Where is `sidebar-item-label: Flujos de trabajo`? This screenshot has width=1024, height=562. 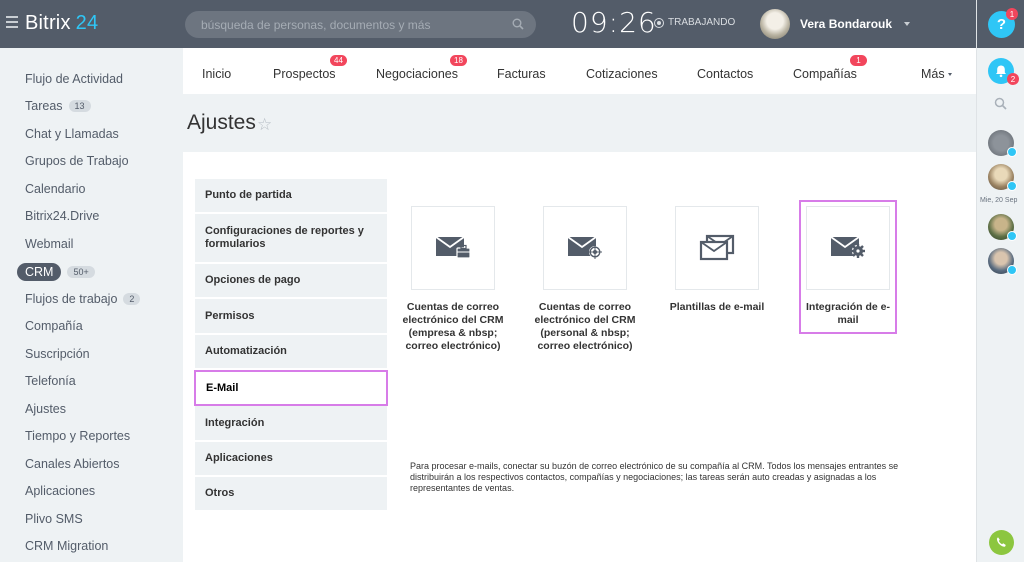 sidebar-item-label: Flujos de trabajo is located at coordinates (71, 299).